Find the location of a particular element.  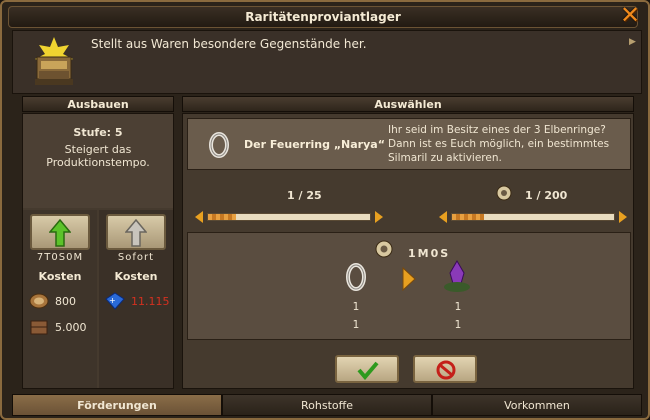

window-title: Raritätenproviantlager is located at coordinates (323, 17).